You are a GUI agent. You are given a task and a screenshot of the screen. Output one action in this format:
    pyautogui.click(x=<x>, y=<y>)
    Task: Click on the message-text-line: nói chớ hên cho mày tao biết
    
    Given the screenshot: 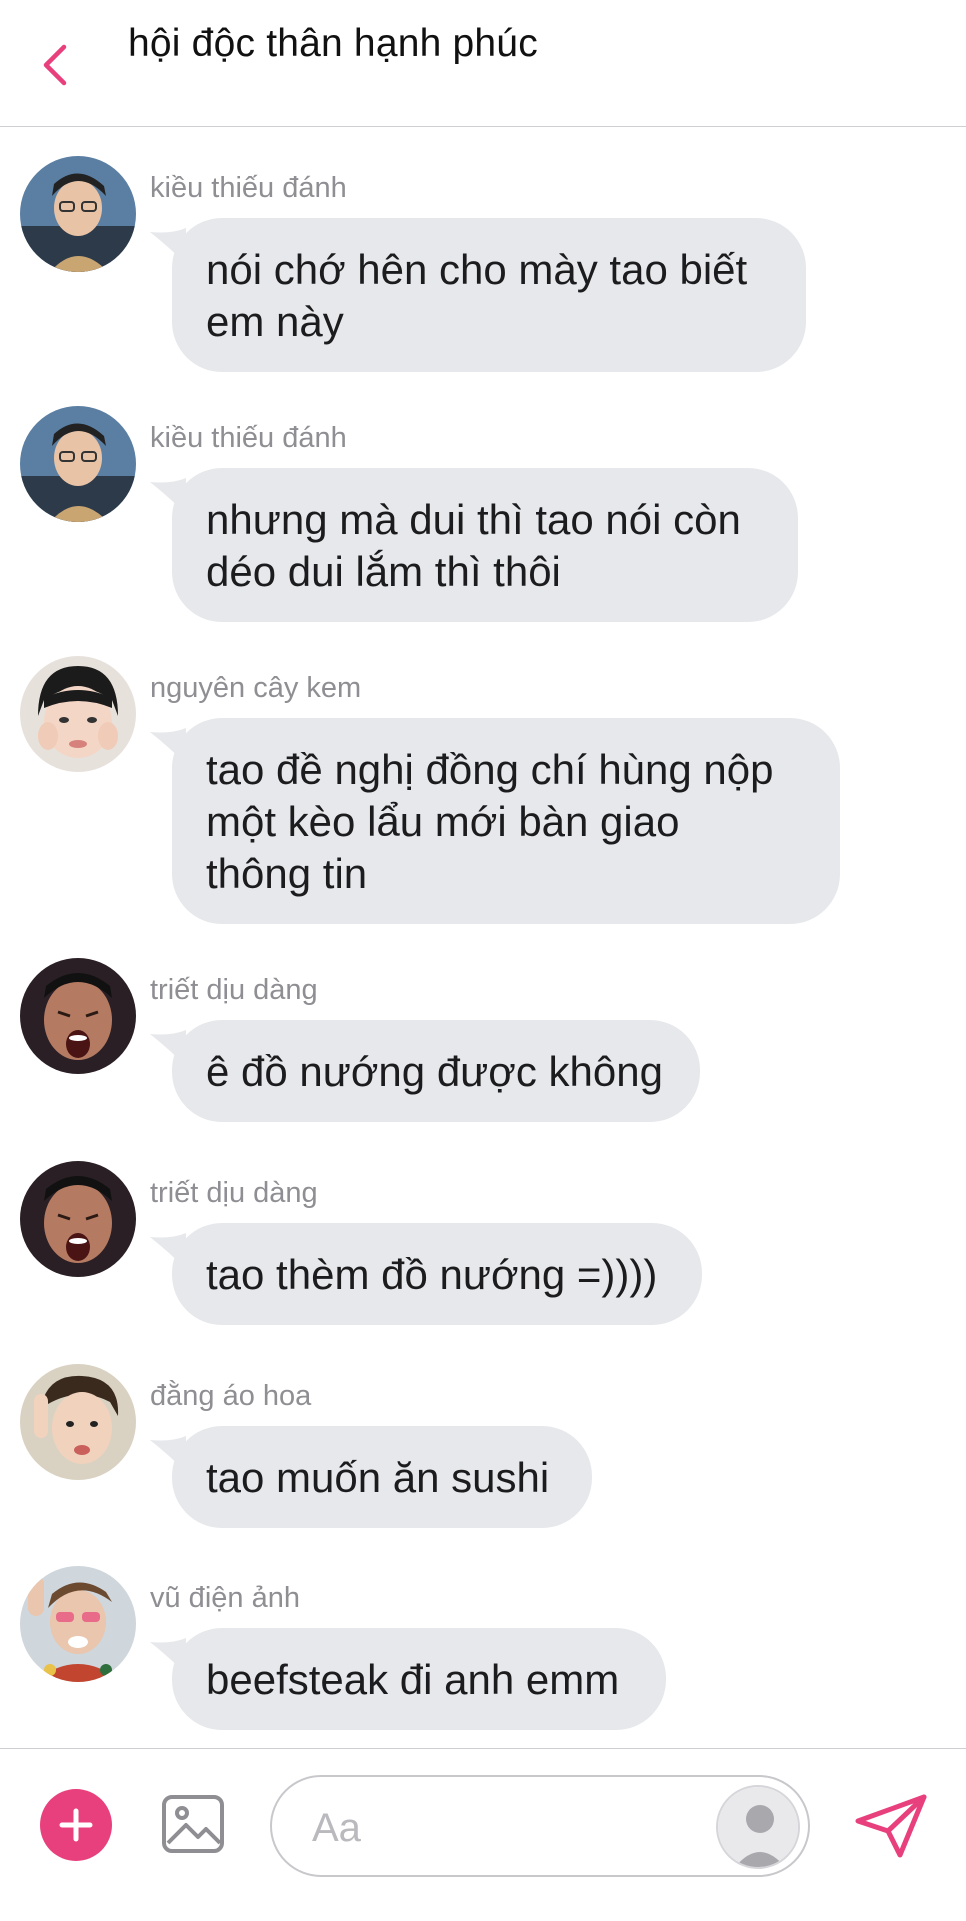 What is the action you would take?
    pyautogui.click(x=477, y=269)
    